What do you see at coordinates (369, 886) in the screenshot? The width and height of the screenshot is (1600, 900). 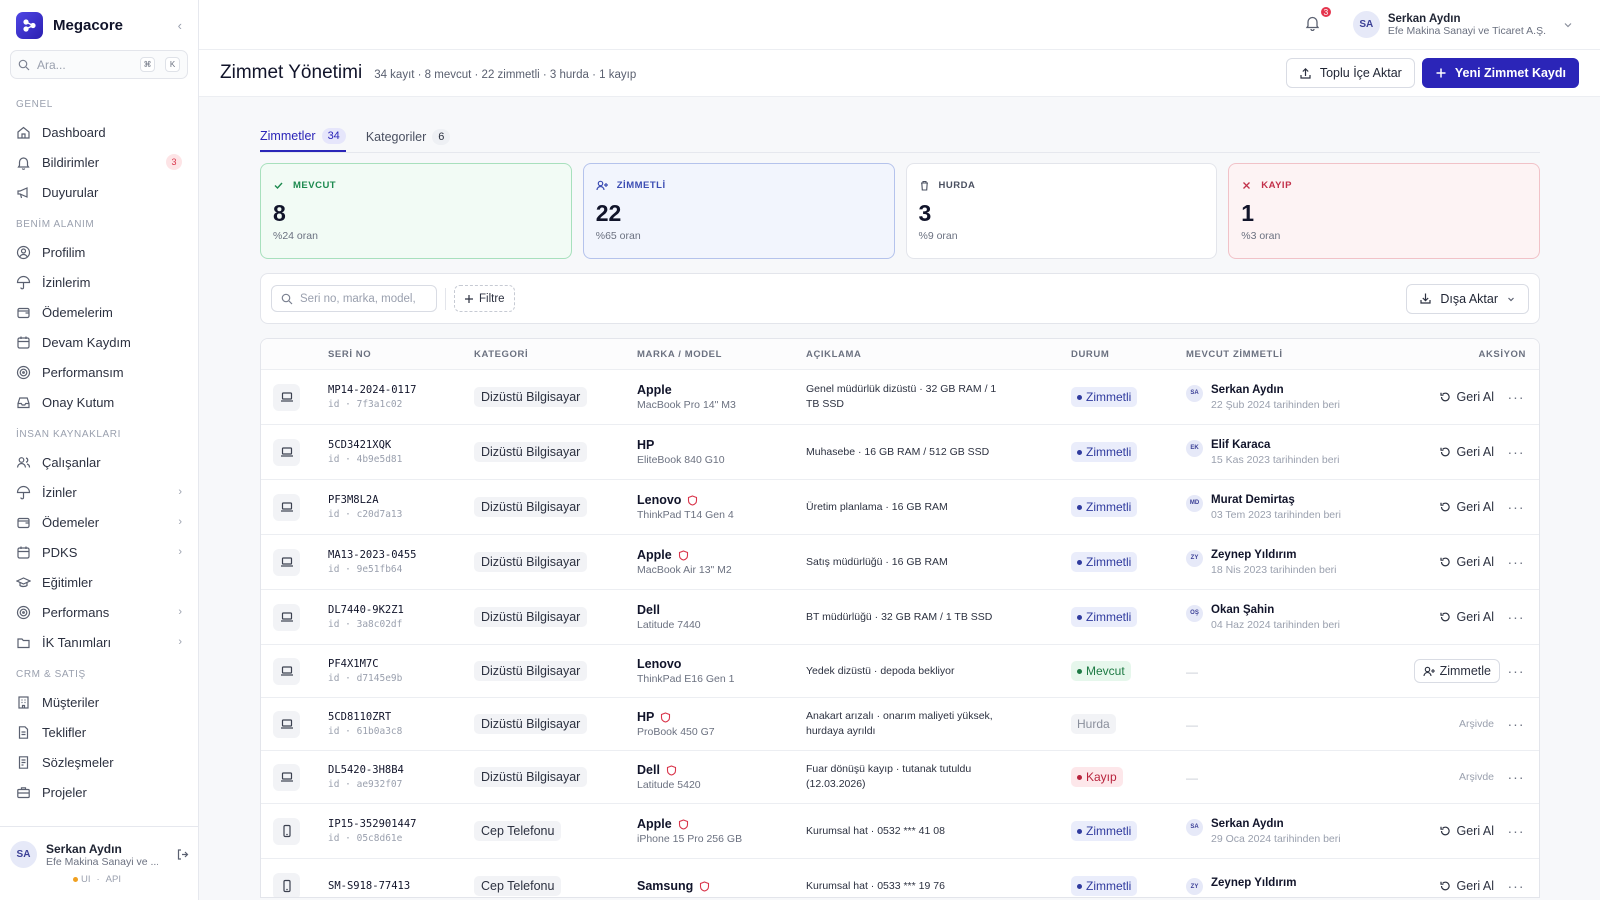 I see `serial-number: SM-S918-77413` at bounding box center [369, 886].